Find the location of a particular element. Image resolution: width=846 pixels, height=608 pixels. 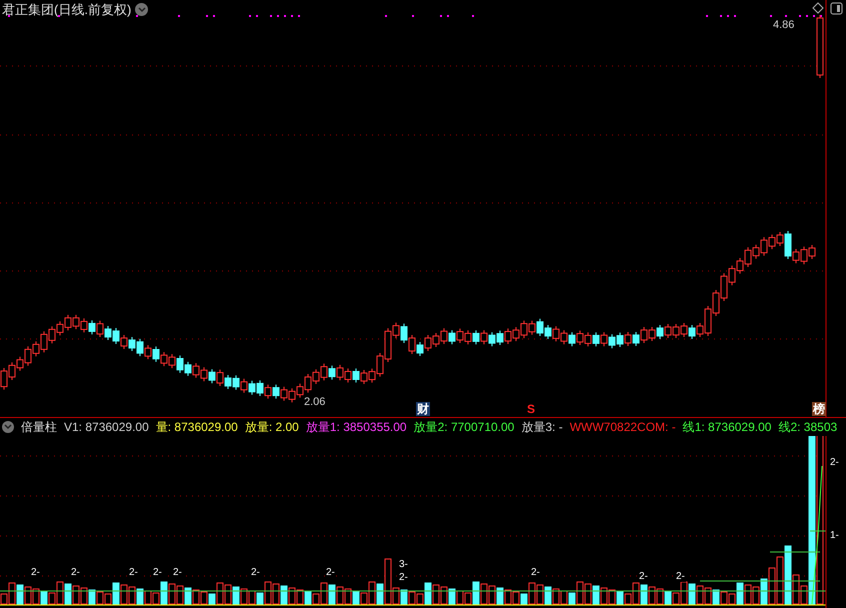

indicator-value: 放量: 2.00 is located at coordinates (271, 427).